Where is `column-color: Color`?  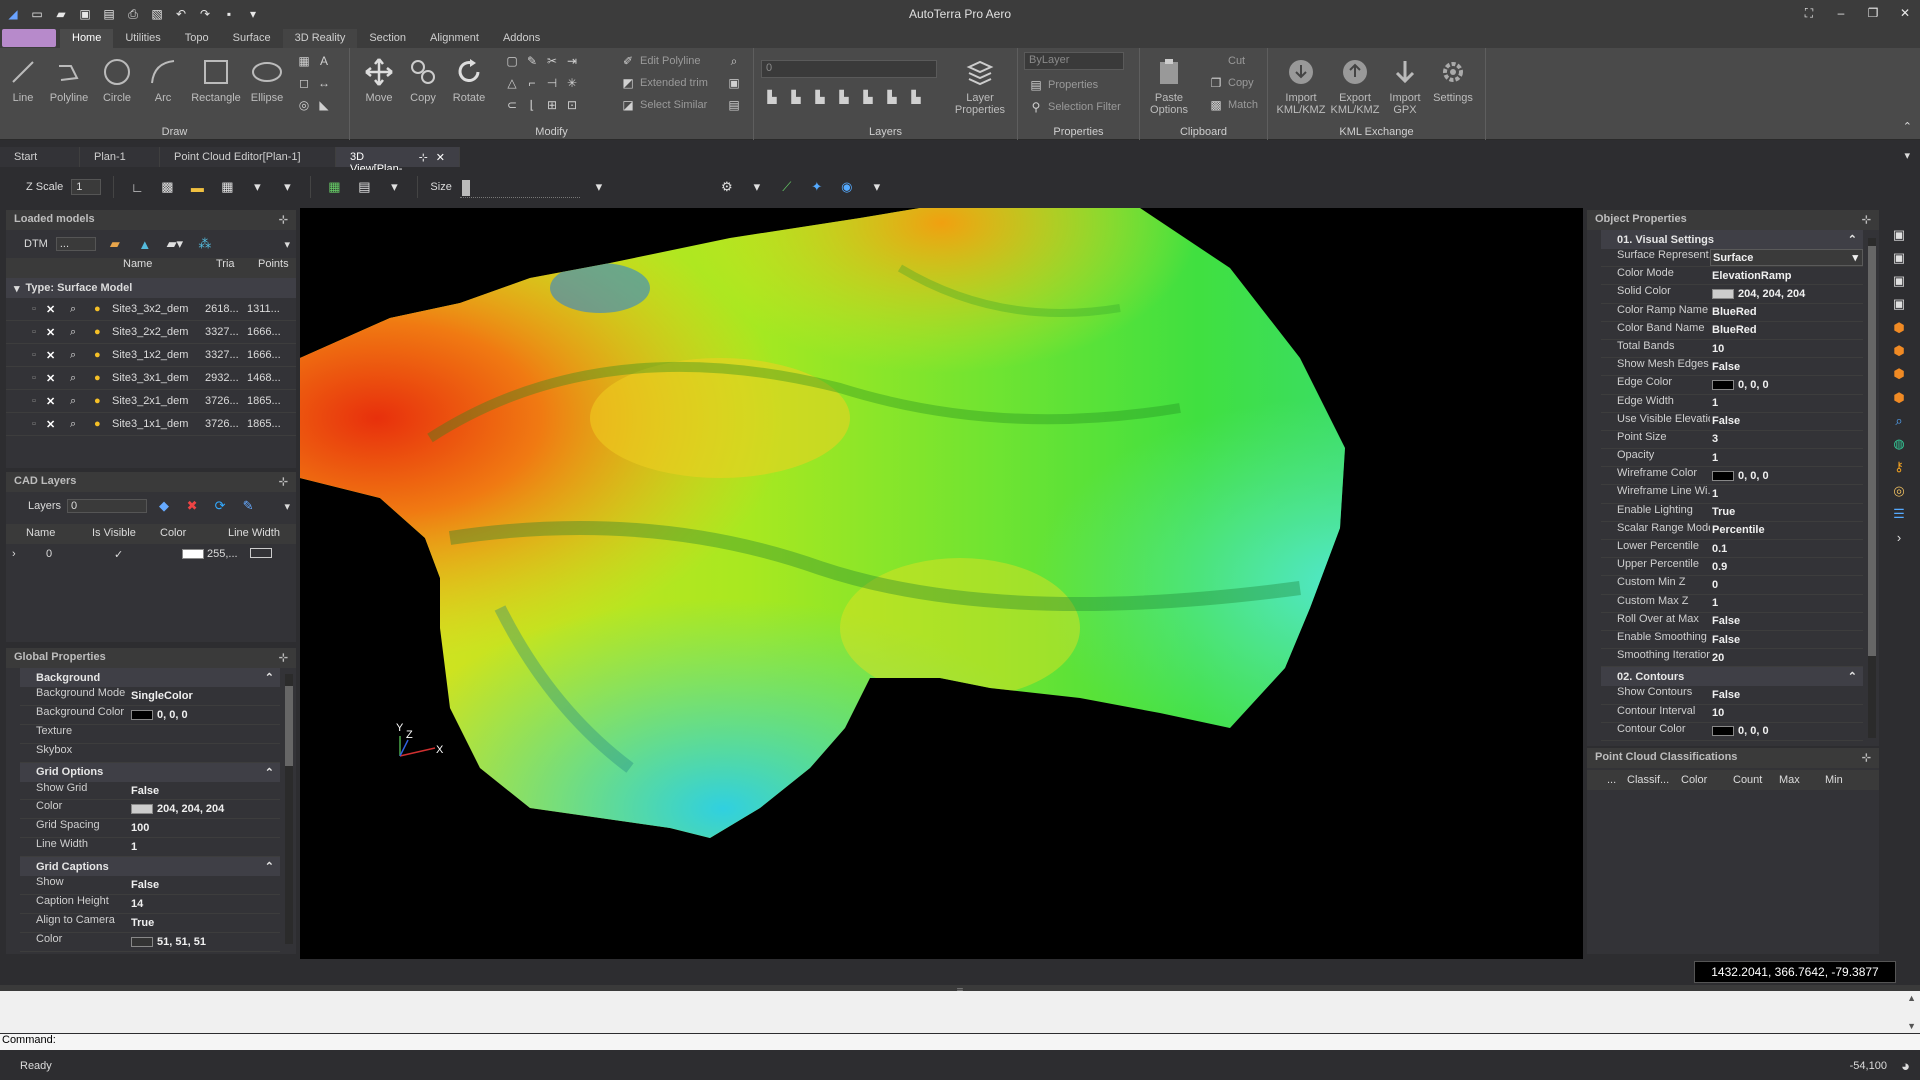 column-color: Color is located at coordinates (194, 534).